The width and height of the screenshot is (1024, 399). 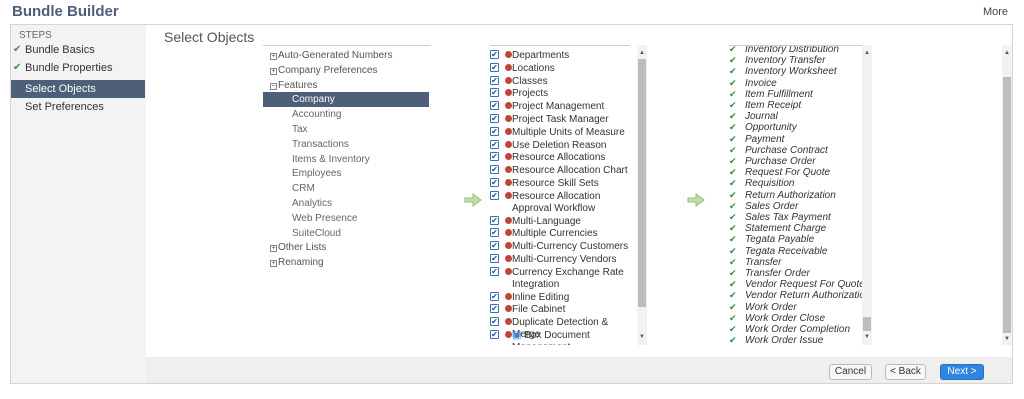 What do you see at coordinates (346, 218) in the screenshot?
I see `tree-node: Web Presence` at bounding box center [346, 218].